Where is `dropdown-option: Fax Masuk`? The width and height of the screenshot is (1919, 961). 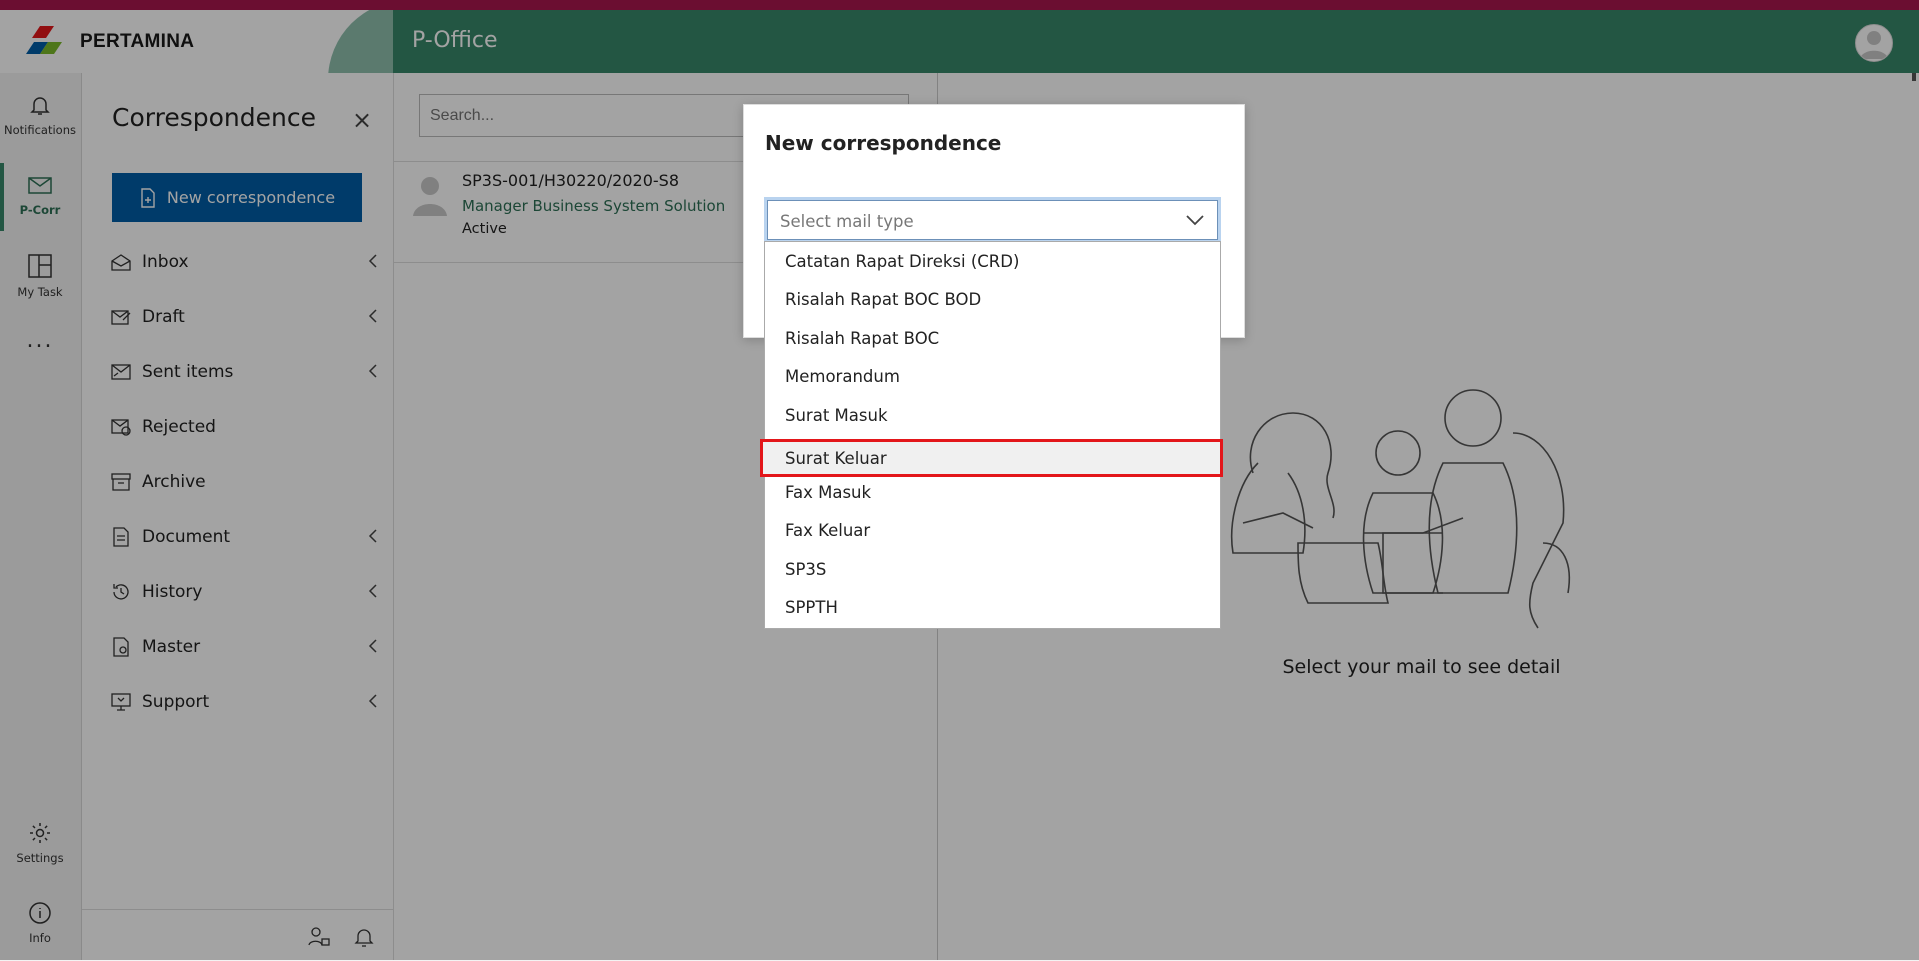
dropdown-option: Fax Masuk is located at coordinates (992, 492).